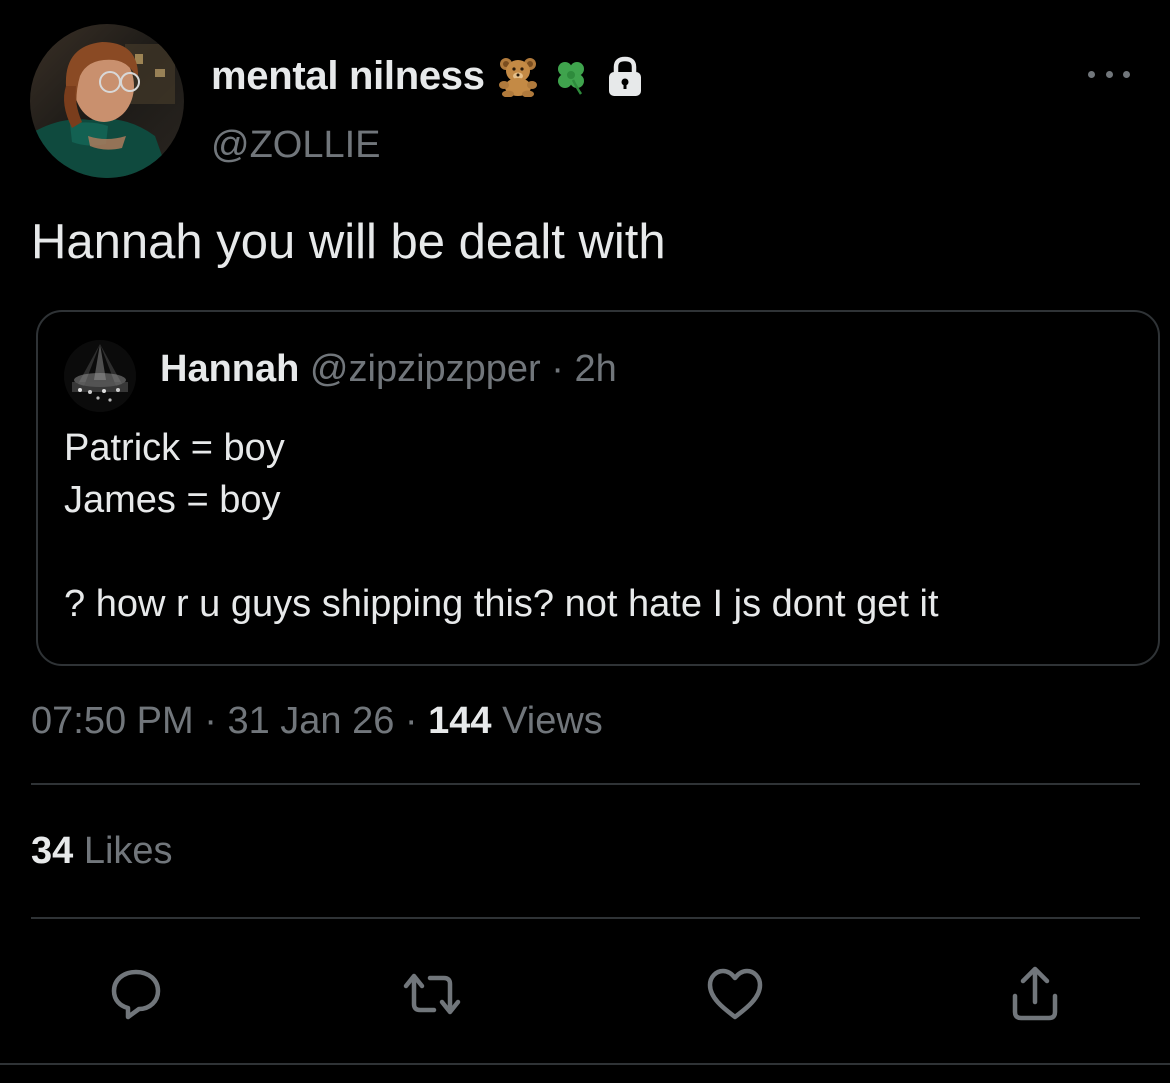 This screenshot has width=1170, height=1083. What do you see at coordinates (112, 721) in the screenshot?
I see `tweet-time: 07:50 PM` at bounding box center [112, 721].